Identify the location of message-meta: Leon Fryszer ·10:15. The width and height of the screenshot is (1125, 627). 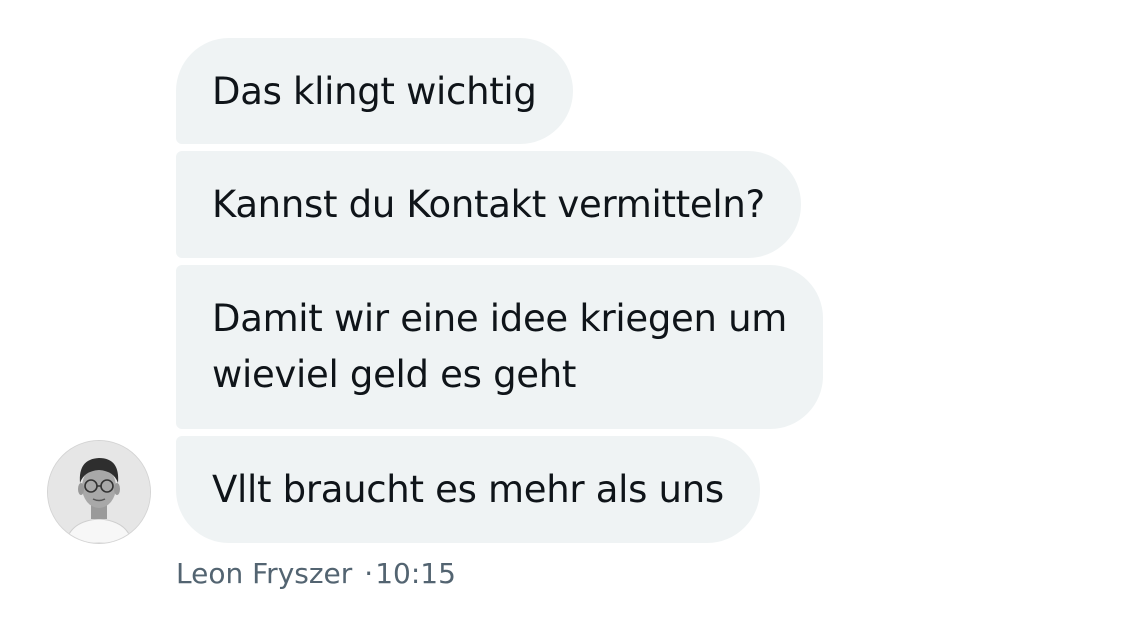
(316, 574).